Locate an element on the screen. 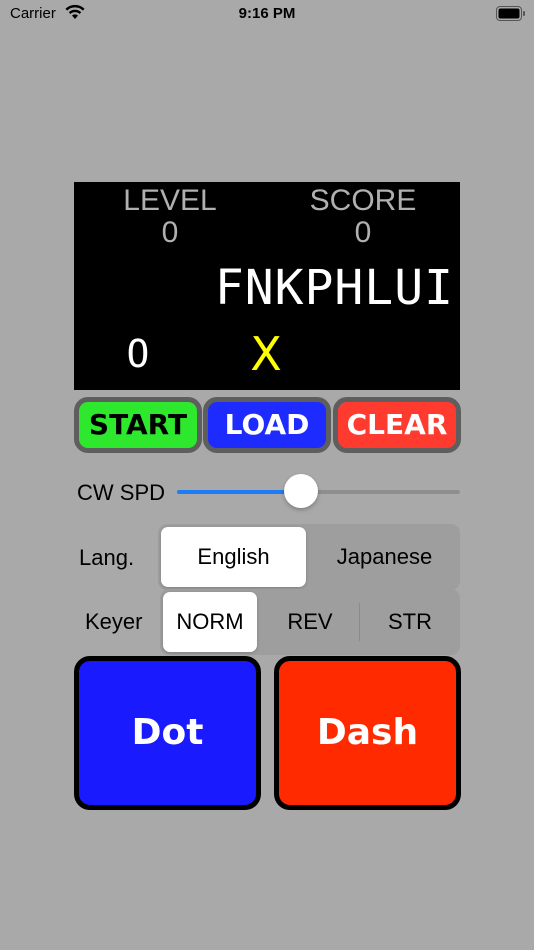  speed-slider-track is located at coordinates (380, 492).